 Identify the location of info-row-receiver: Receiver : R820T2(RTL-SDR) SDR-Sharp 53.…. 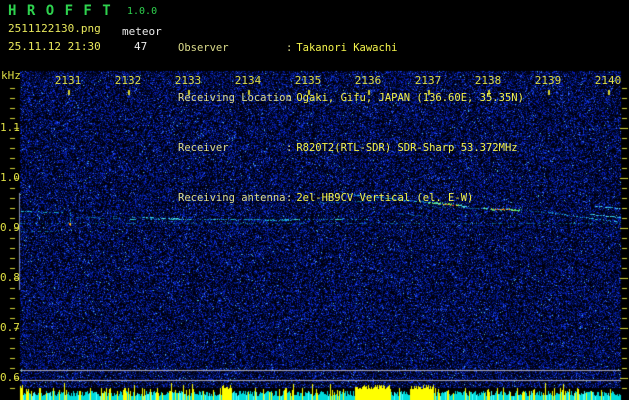
(398, 148).